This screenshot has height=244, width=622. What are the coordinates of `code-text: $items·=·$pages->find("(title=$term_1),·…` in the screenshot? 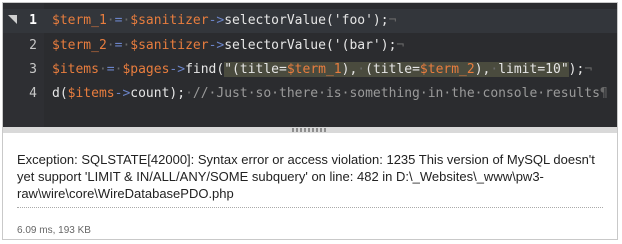 It's located at (322, 69).